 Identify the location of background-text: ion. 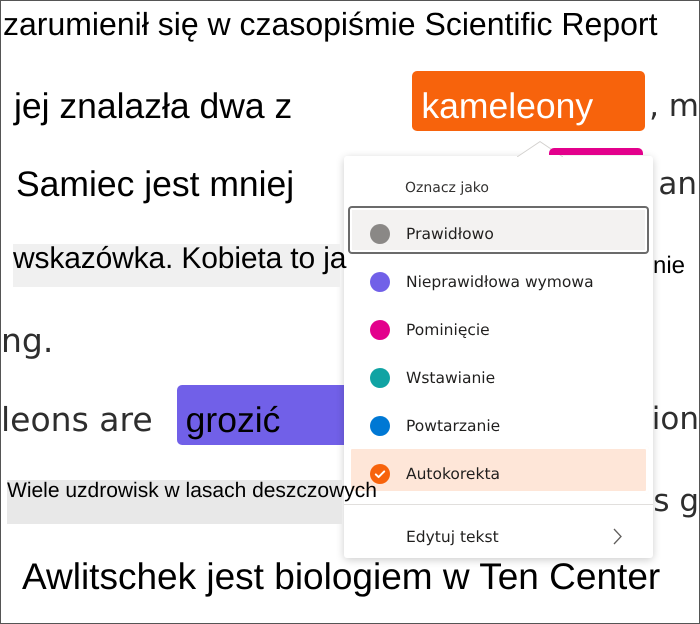
(675, 420).